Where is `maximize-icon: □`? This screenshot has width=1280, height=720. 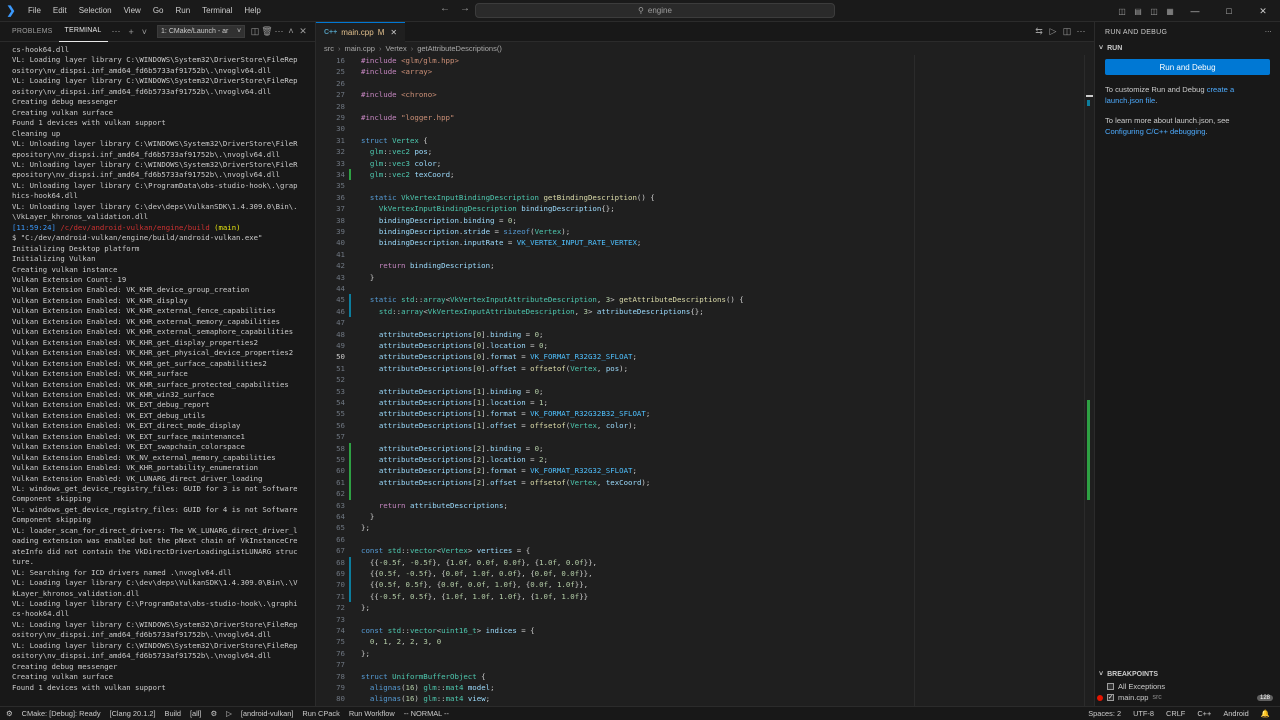 maximize-icon: □ is located at coordinates (1229, 11).